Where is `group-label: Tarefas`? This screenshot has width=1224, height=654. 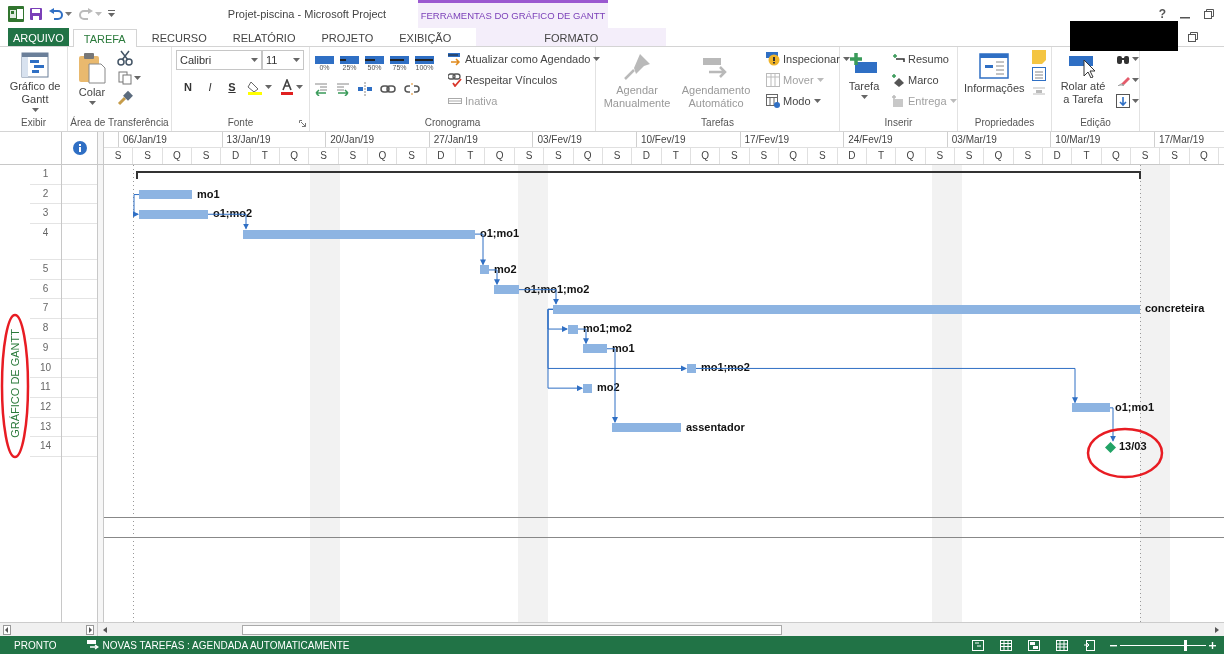
group-label: Tarefas is located at coordinates (717, 122).